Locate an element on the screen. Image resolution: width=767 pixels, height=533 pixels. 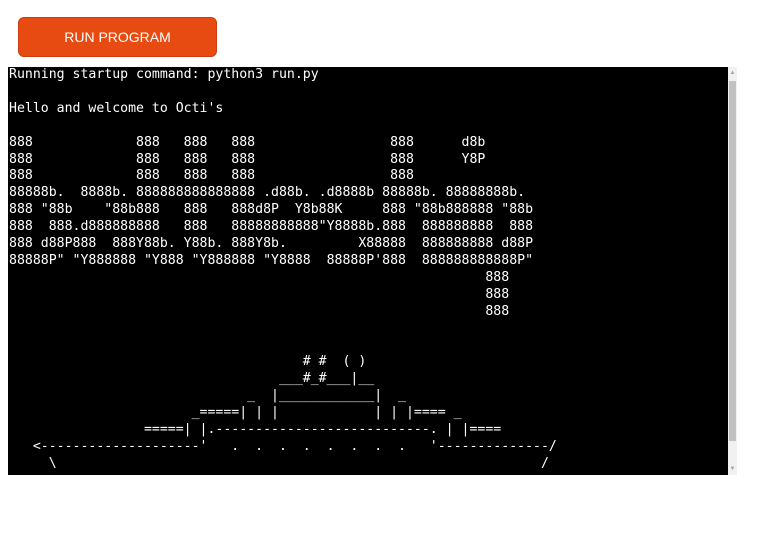
terminal-line: # # ( ) is located at coordinates (188, 362).